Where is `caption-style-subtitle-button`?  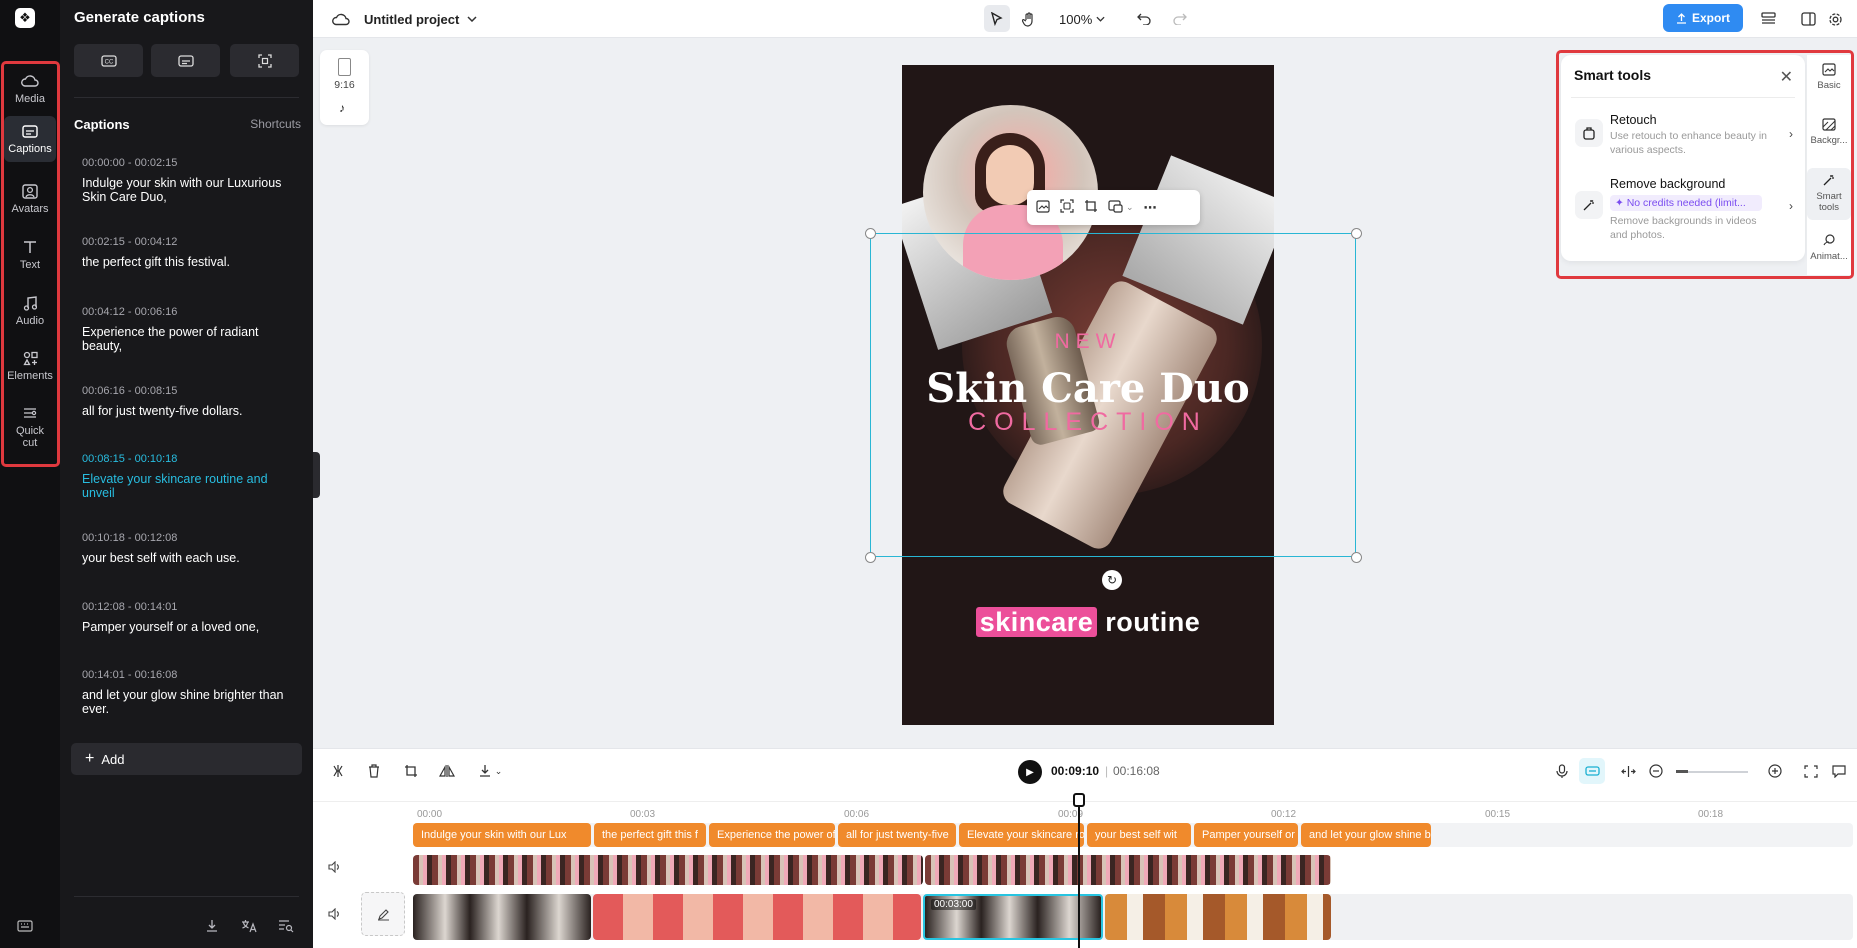 caption-style-subtitle-button is located at coordinates (185, 60).